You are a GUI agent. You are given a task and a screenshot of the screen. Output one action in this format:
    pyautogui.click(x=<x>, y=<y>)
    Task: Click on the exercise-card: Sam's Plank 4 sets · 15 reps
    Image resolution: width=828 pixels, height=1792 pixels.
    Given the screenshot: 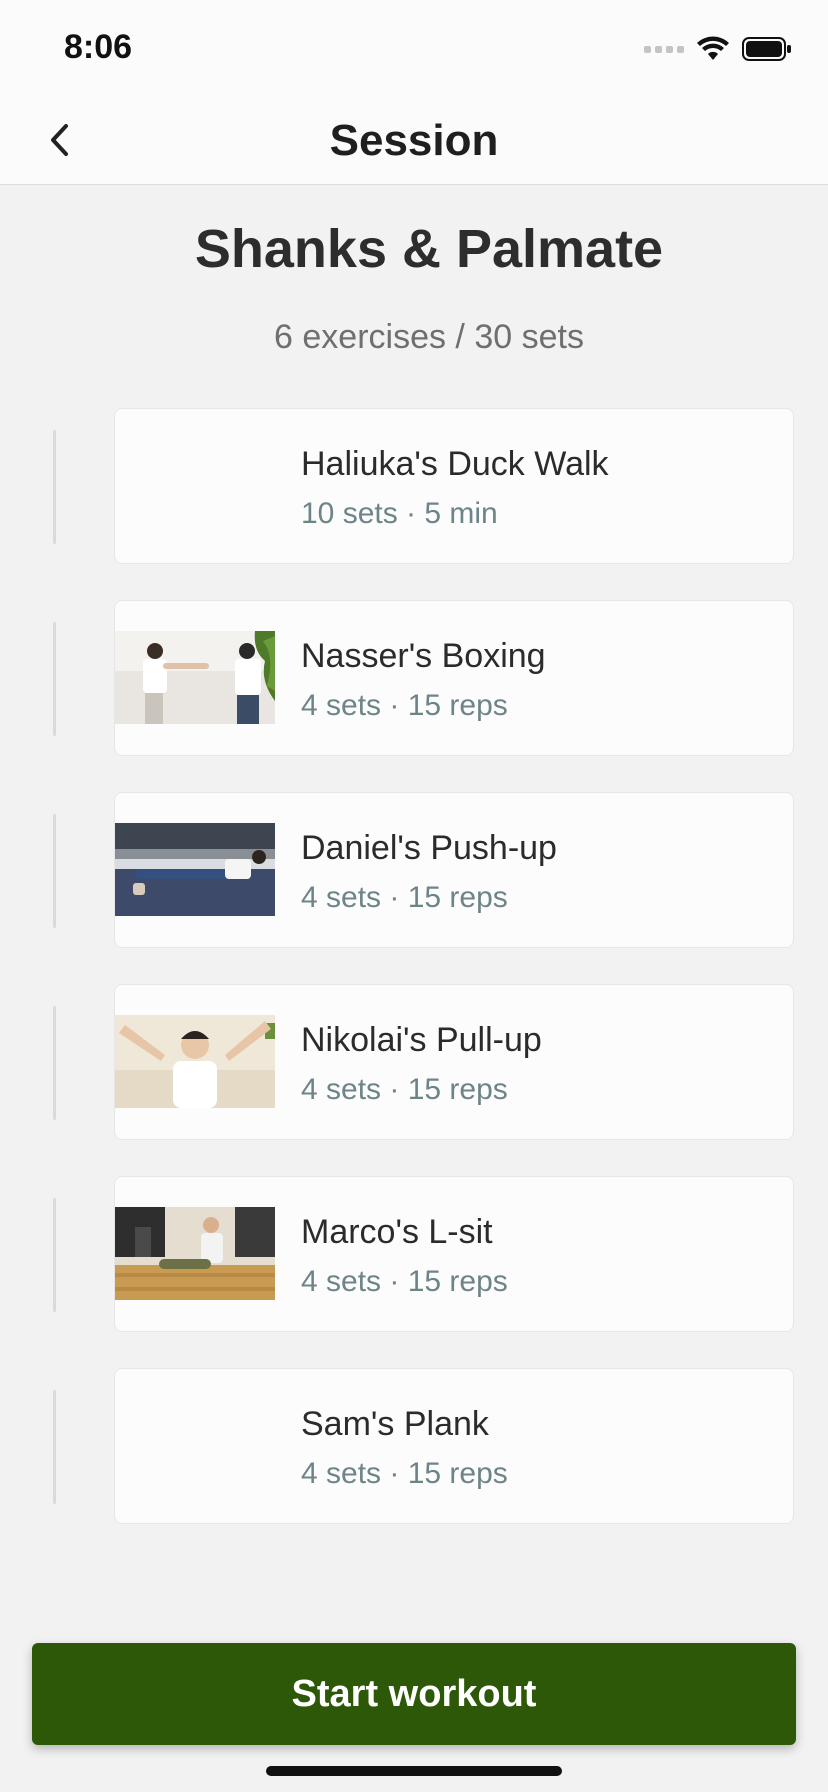 What is the action you would take?
    pyautogui.click(x=454, y=1446)
    